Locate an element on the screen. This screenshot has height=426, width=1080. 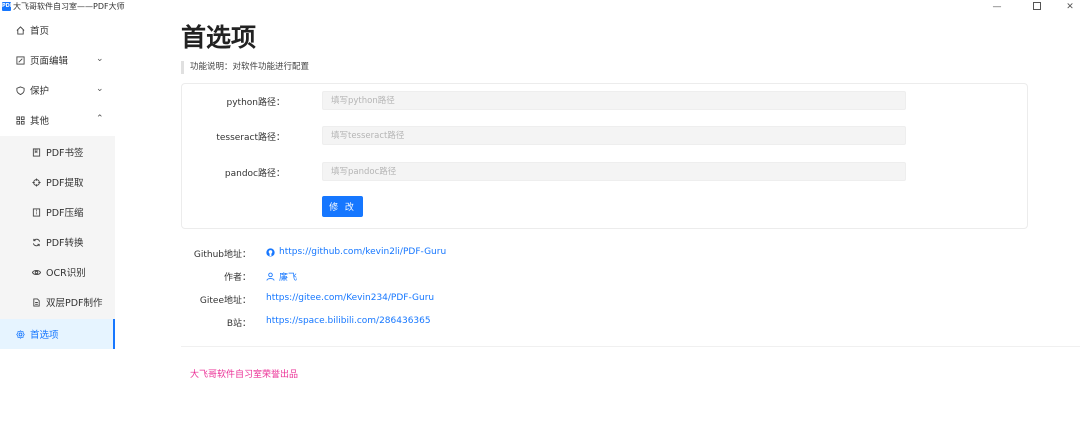
sidebar-item-pdf-extract: PDF提取 is located at coordinates (57, 182).